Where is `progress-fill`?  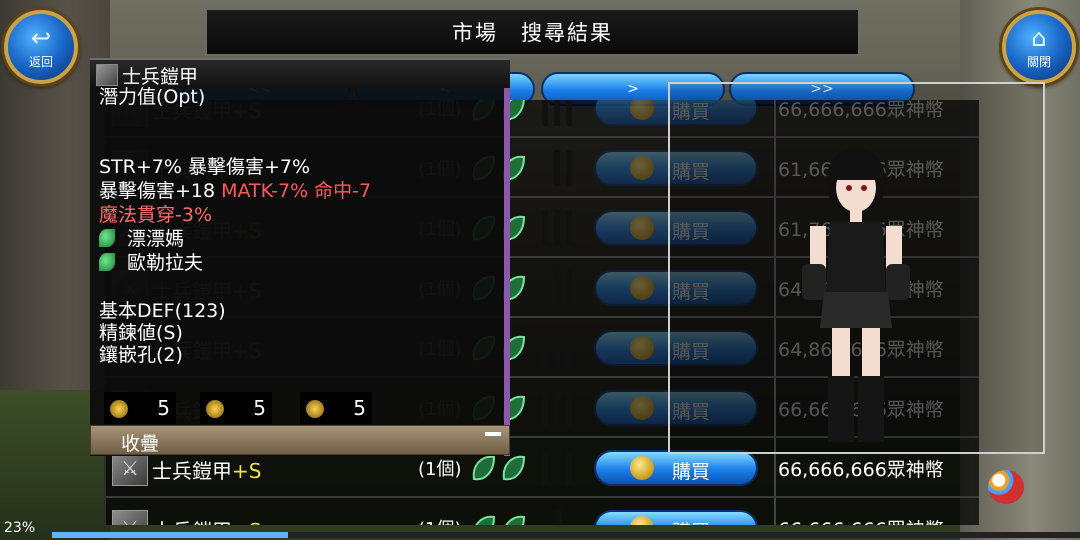 progress-fill is located at coordinates (170, 535).